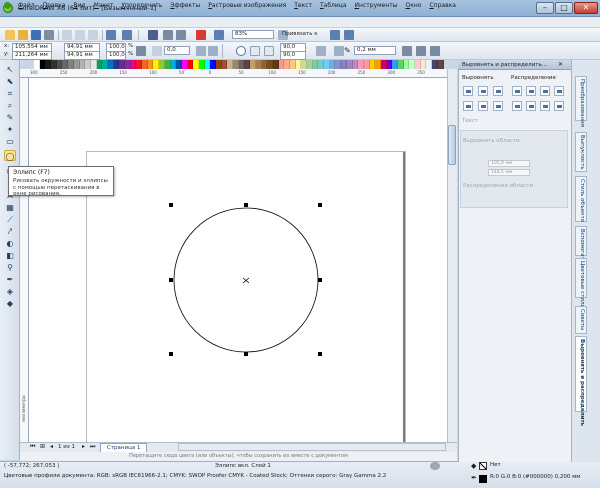  I want to click on handle-top-right, so click(320, 205).